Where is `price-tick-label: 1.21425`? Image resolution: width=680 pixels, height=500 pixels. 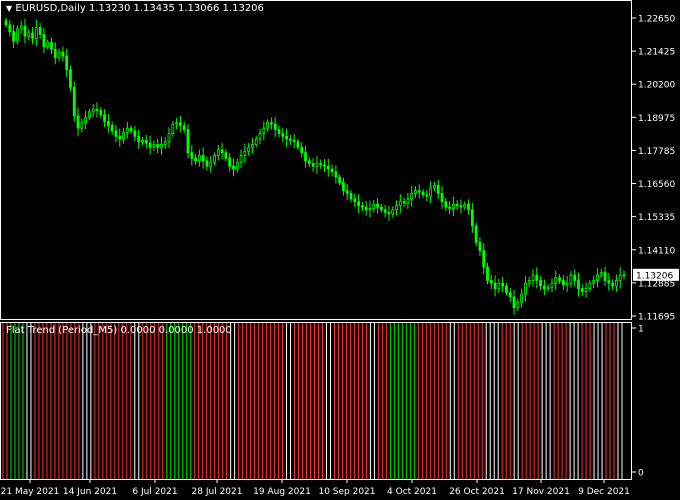
price-tick-label: 1.21425 is located at coordinates (656, 53).